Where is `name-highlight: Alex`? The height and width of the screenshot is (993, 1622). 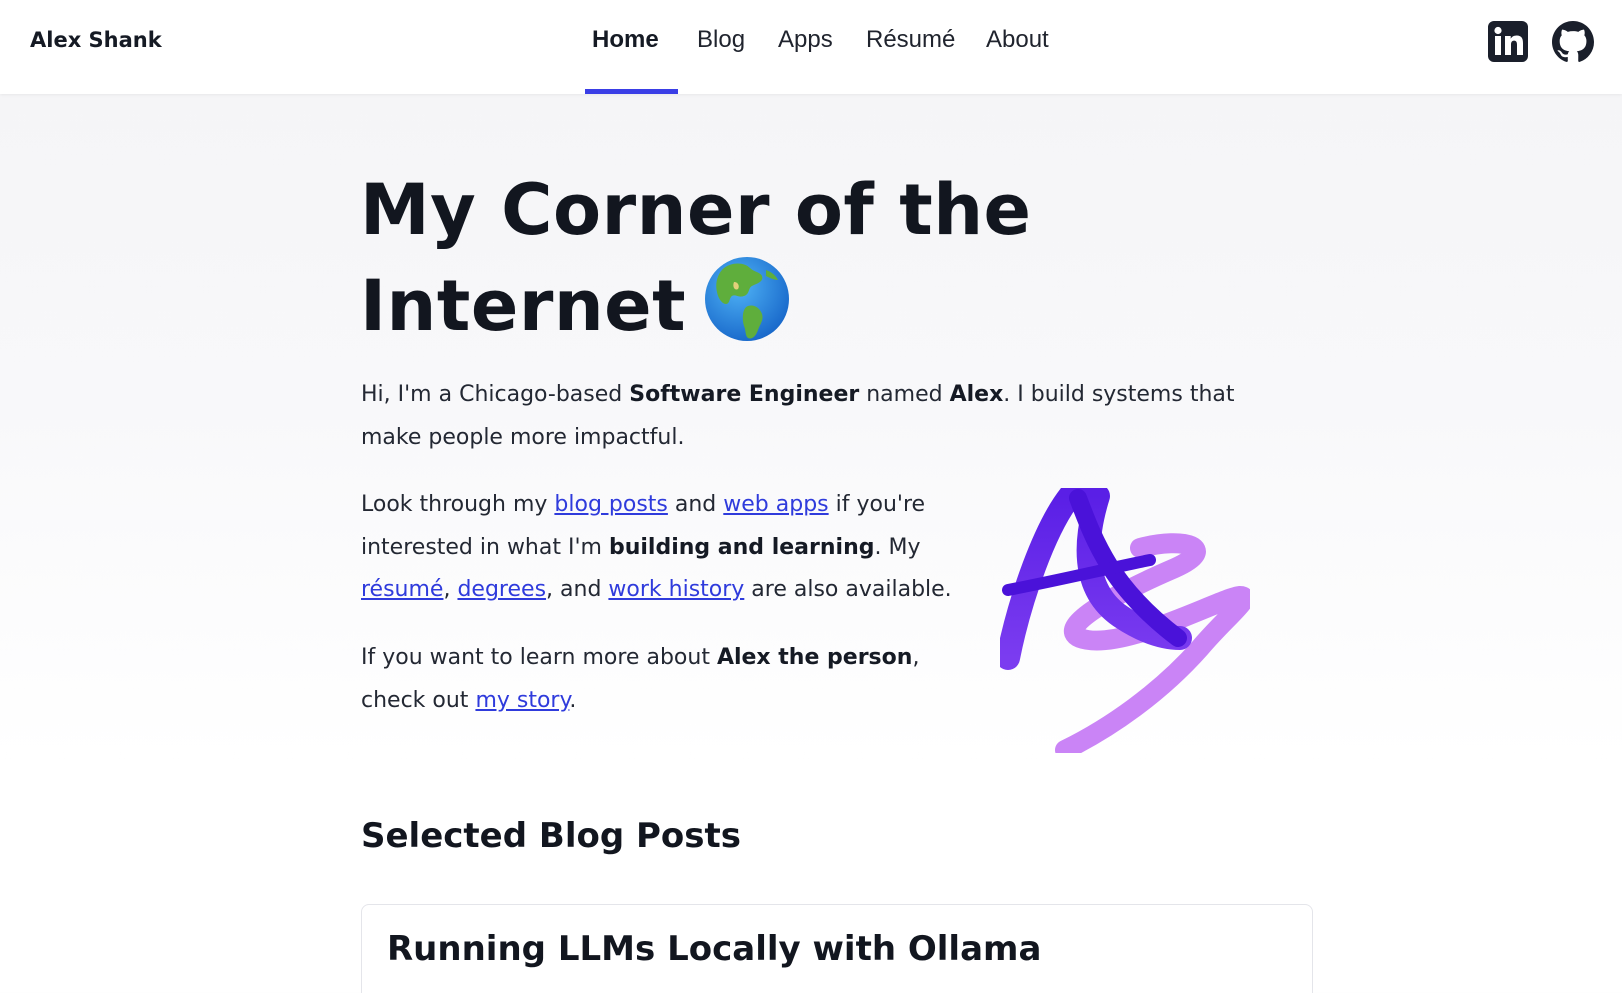 name-highlight: Alex is located at coordinates (976, 394).